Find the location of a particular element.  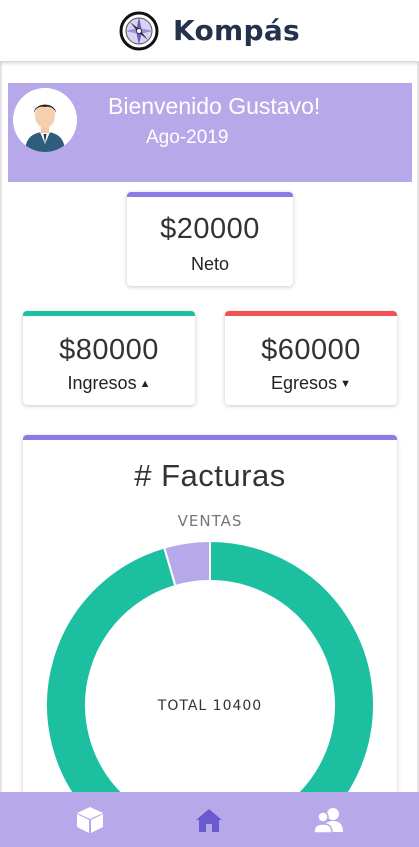

users-icon is located at coordinates (328, 820).